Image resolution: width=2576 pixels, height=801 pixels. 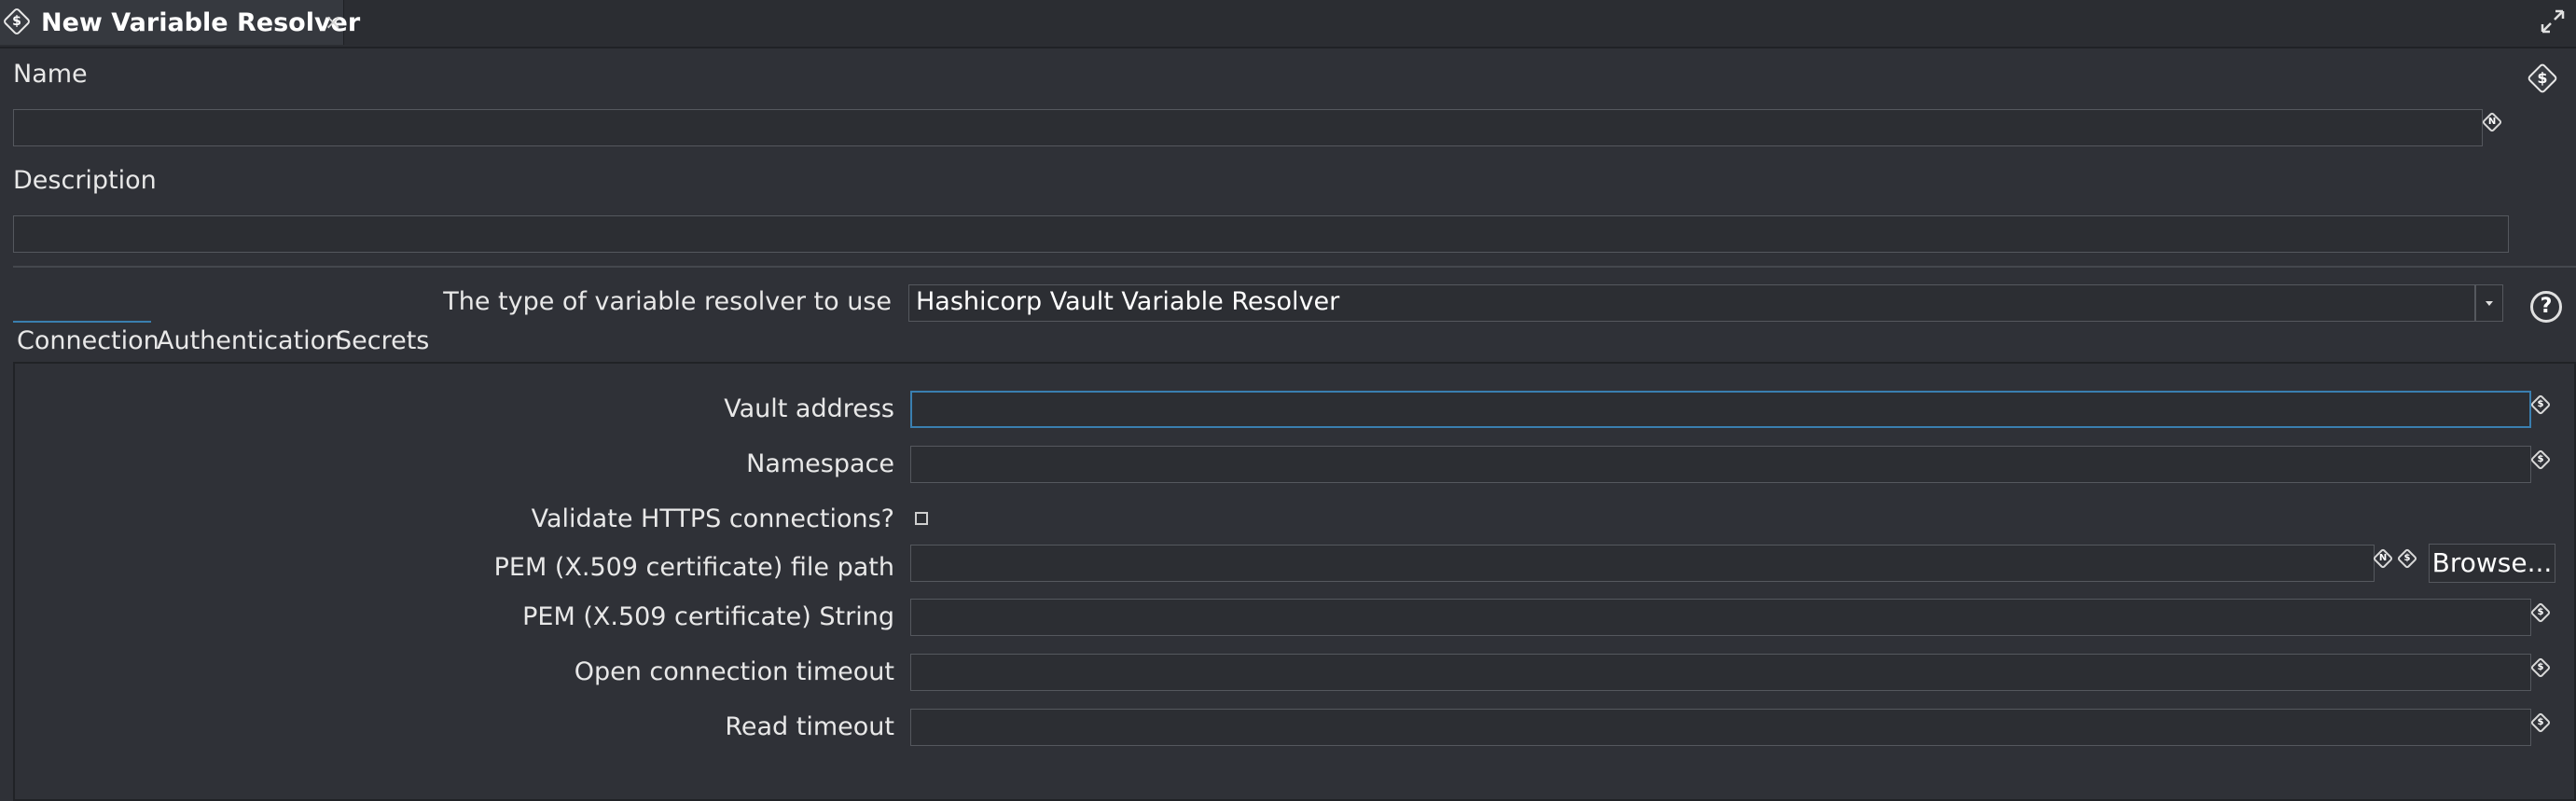 What do you see at coordinates (2542, 78) in the screenshot?
I see `variable-help-icon: $` at bounding box center [2542, 78].